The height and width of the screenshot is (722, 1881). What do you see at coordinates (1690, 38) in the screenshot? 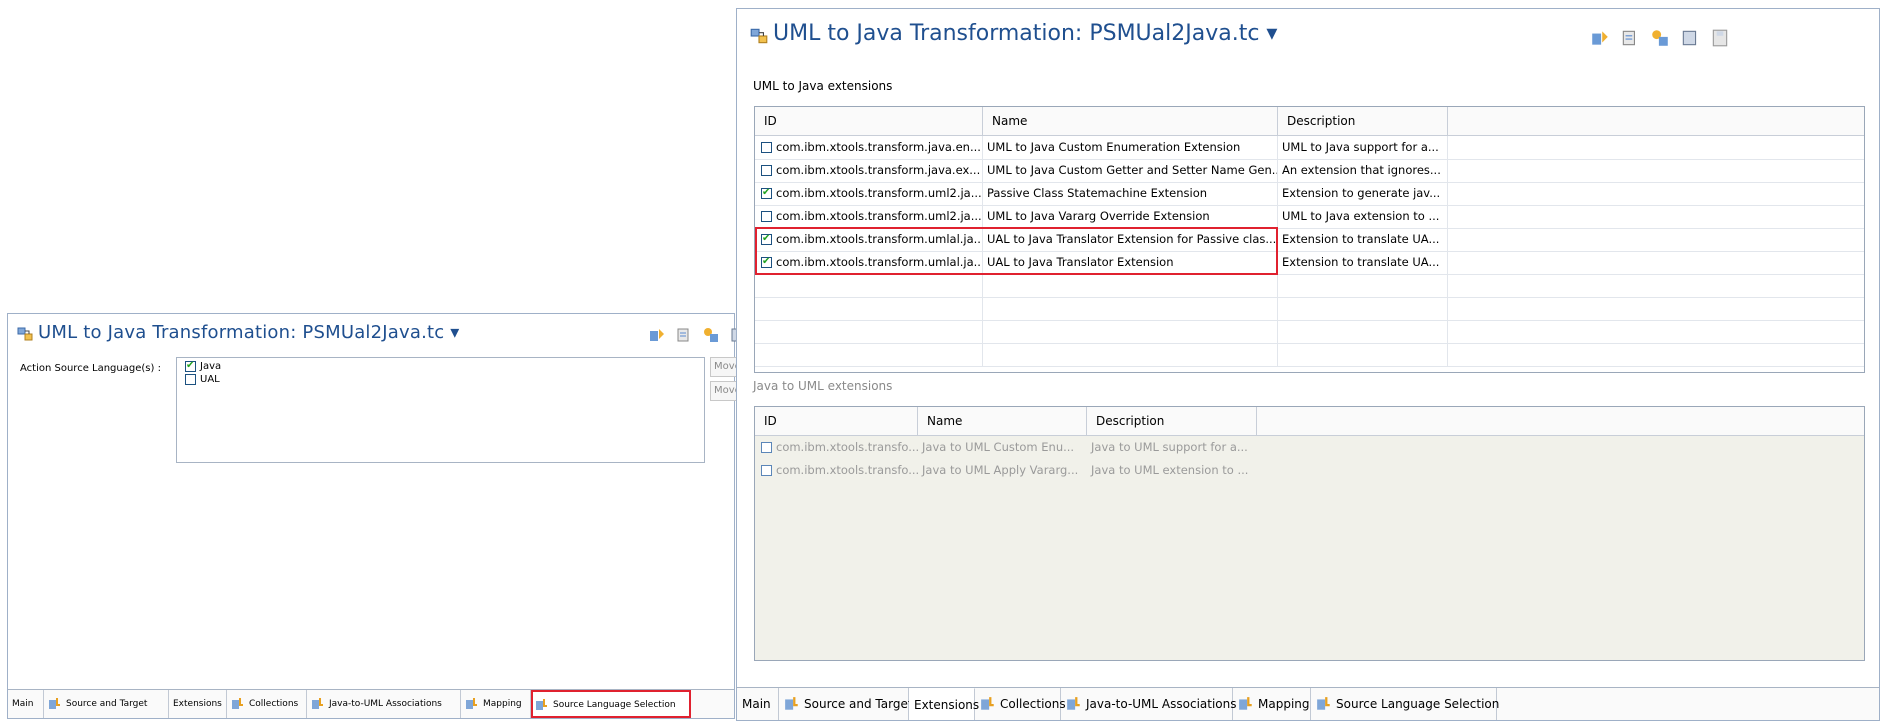
I see `configure-icon` at bounding box center [1690, 38].